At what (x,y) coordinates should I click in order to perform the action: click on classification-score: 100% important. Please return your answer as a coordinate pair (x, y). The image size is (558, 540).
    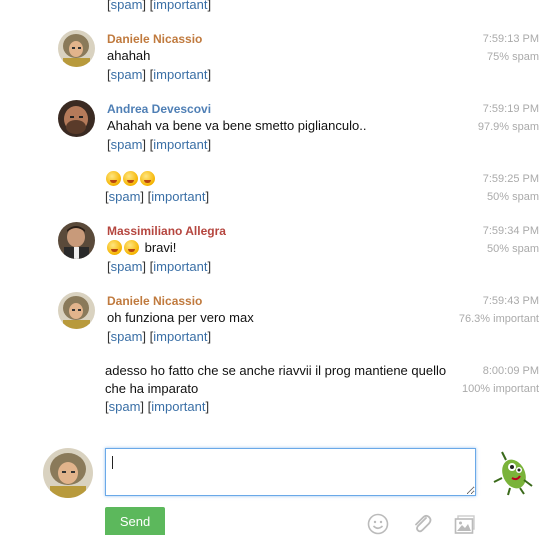
    Looking at the image, I should click on (500, 389).